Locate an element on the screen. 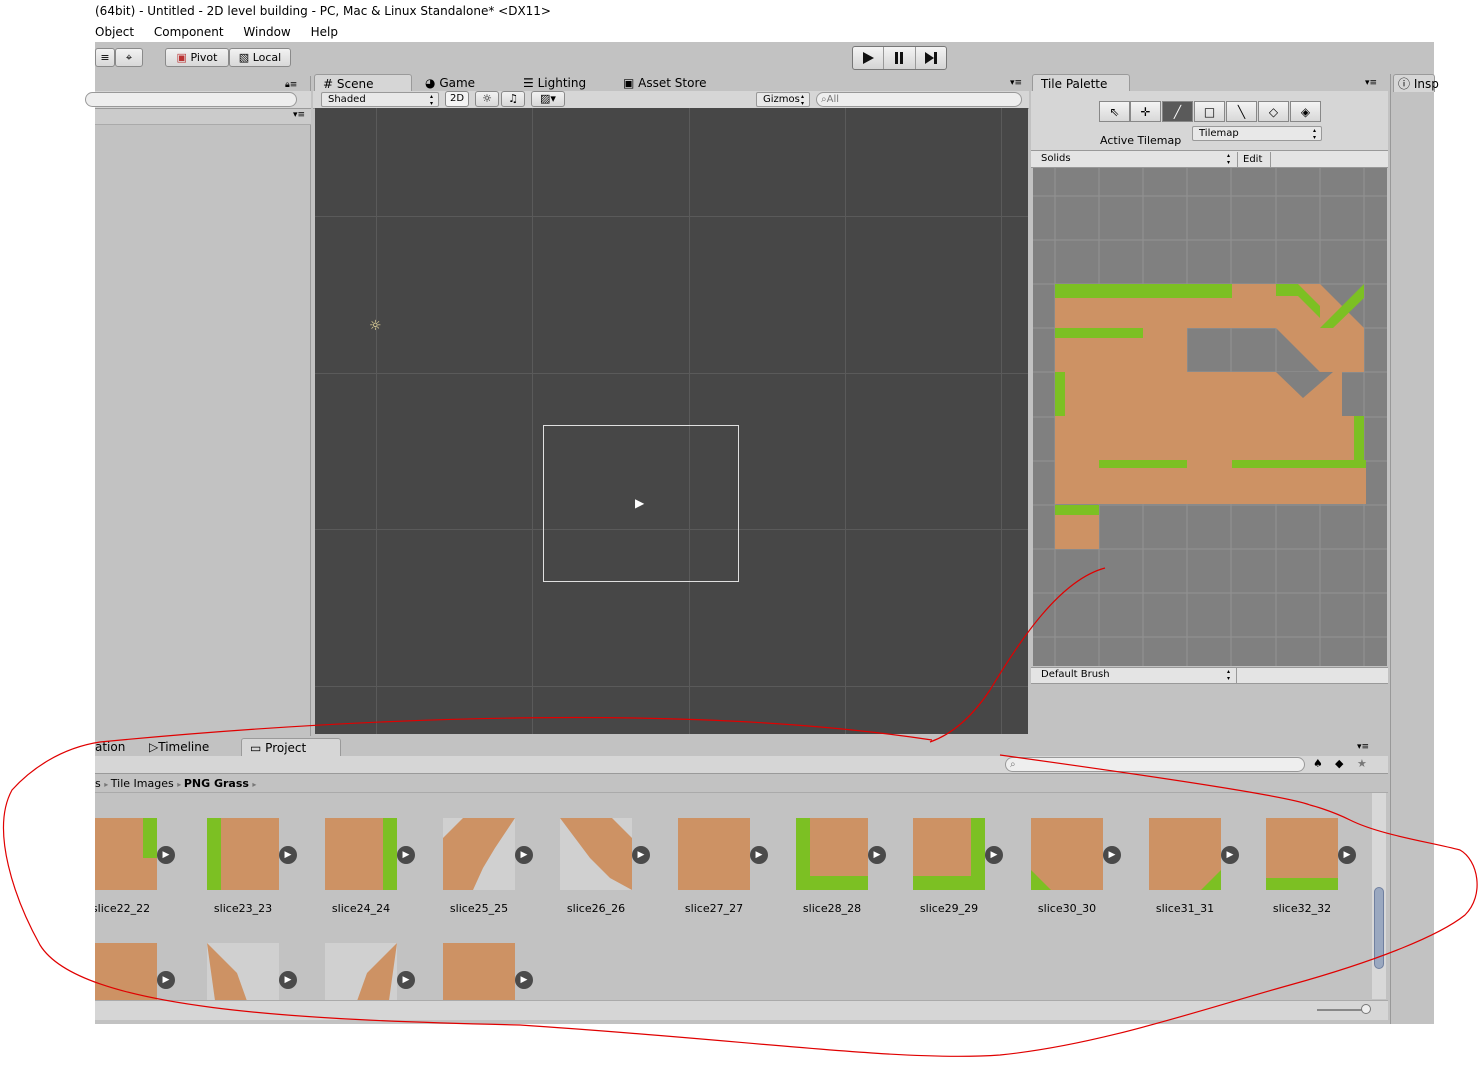 The width and height of the screenshot is (1478, 1065). asset-label: slice22_22 is located at coordinates (123, 908).